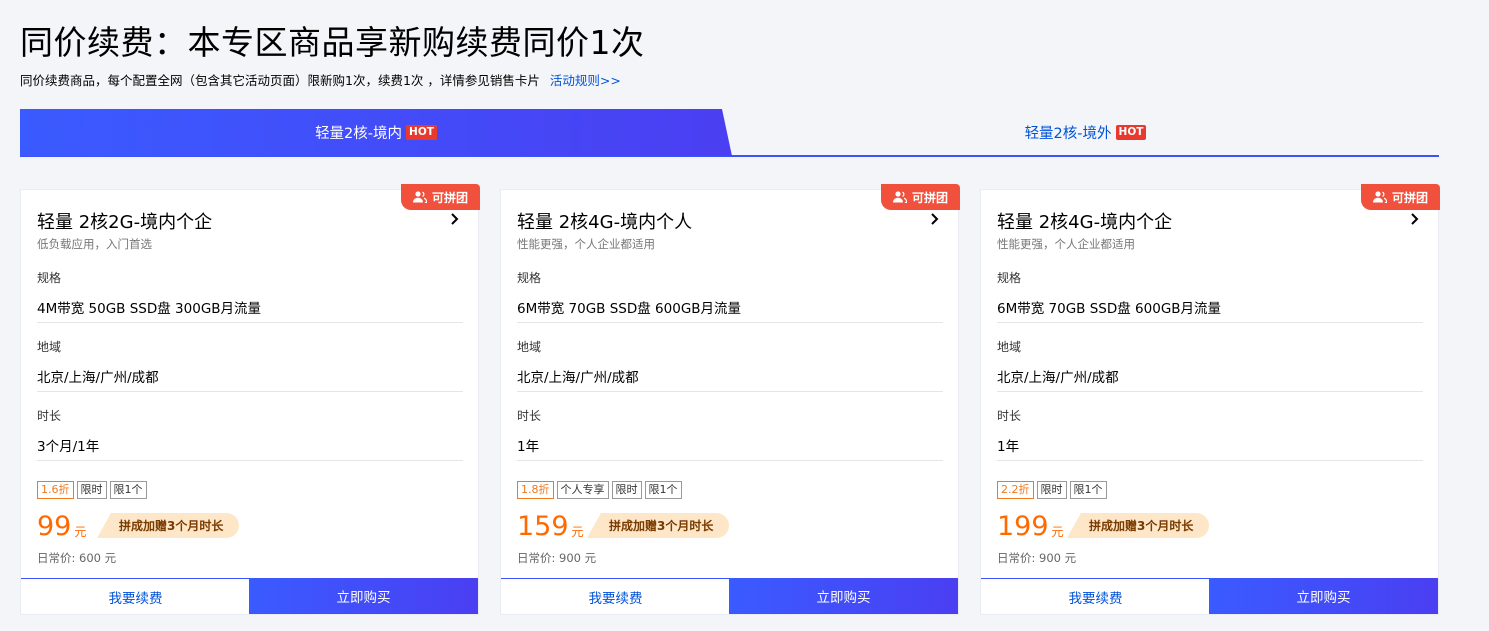 This screenshot has height=631, width=1489. Describe the element at coordinates (1015, 490) in the screenshot. I see `discount-tag: 2.2折` at that location.